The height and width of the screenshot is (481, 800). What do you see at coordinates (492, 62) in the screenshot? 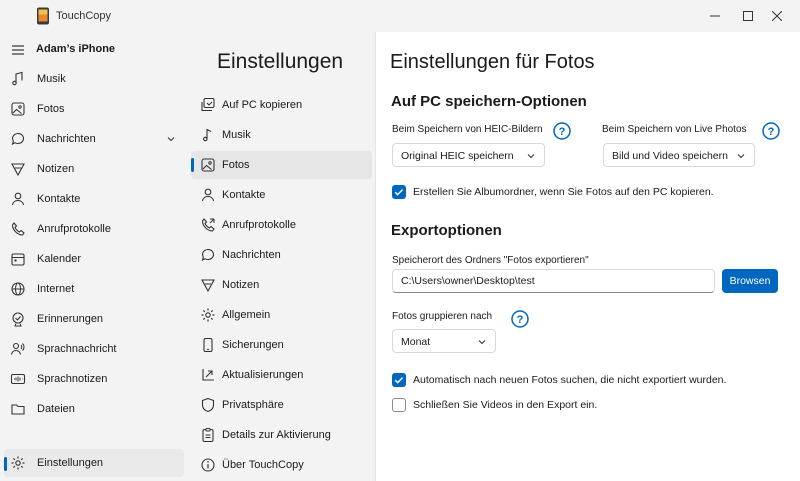
I see `page-title: Einstellungen für Fotos` at bounding box center [492, 62].